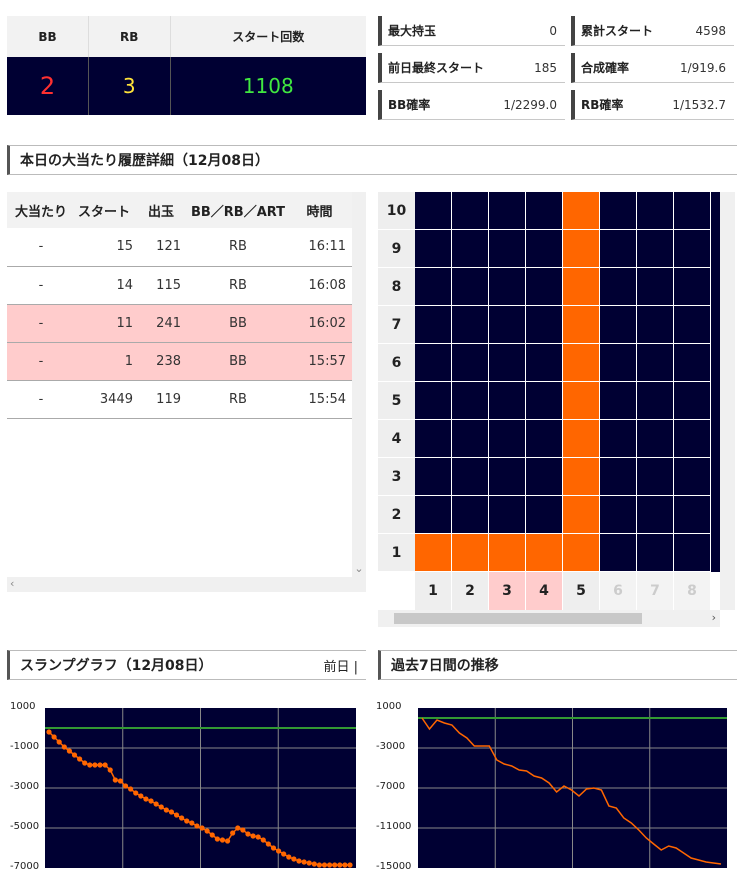 The height and width of the screenshot is (881, 751). What do you see at coordinates (727, 401) in the screenshot?
I see `grid-vertical-scrollbar` at bounding box center [727, 401].